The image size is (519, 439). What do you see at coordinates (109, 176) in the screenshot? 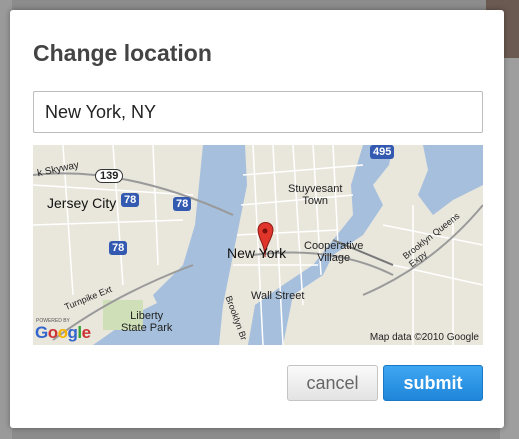
I see `route-139-shield: 139` at bounding box center [109, 176].